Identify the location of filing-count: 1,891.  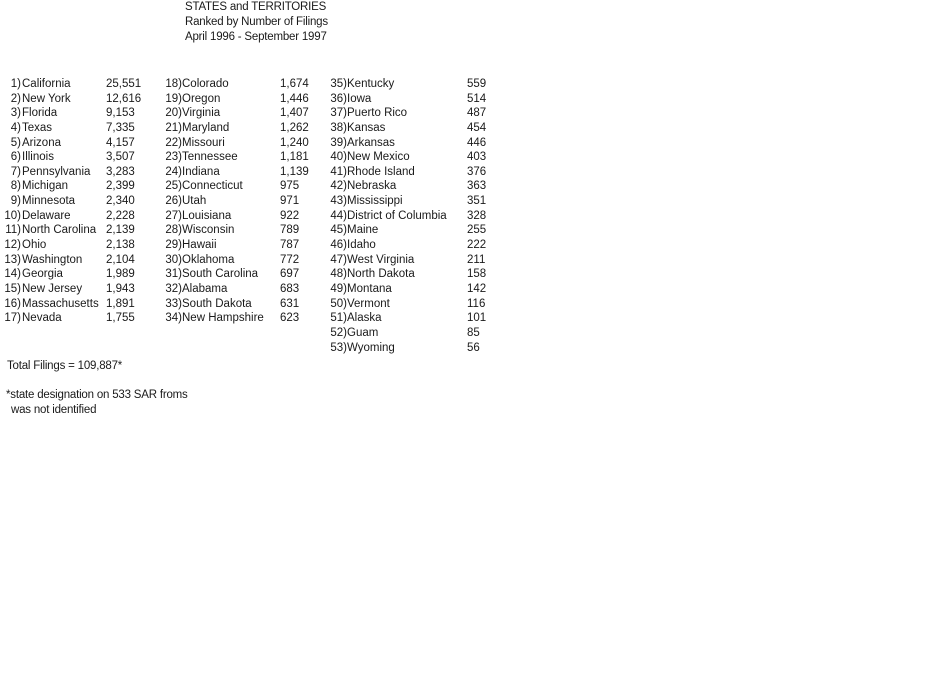
(120, 303).